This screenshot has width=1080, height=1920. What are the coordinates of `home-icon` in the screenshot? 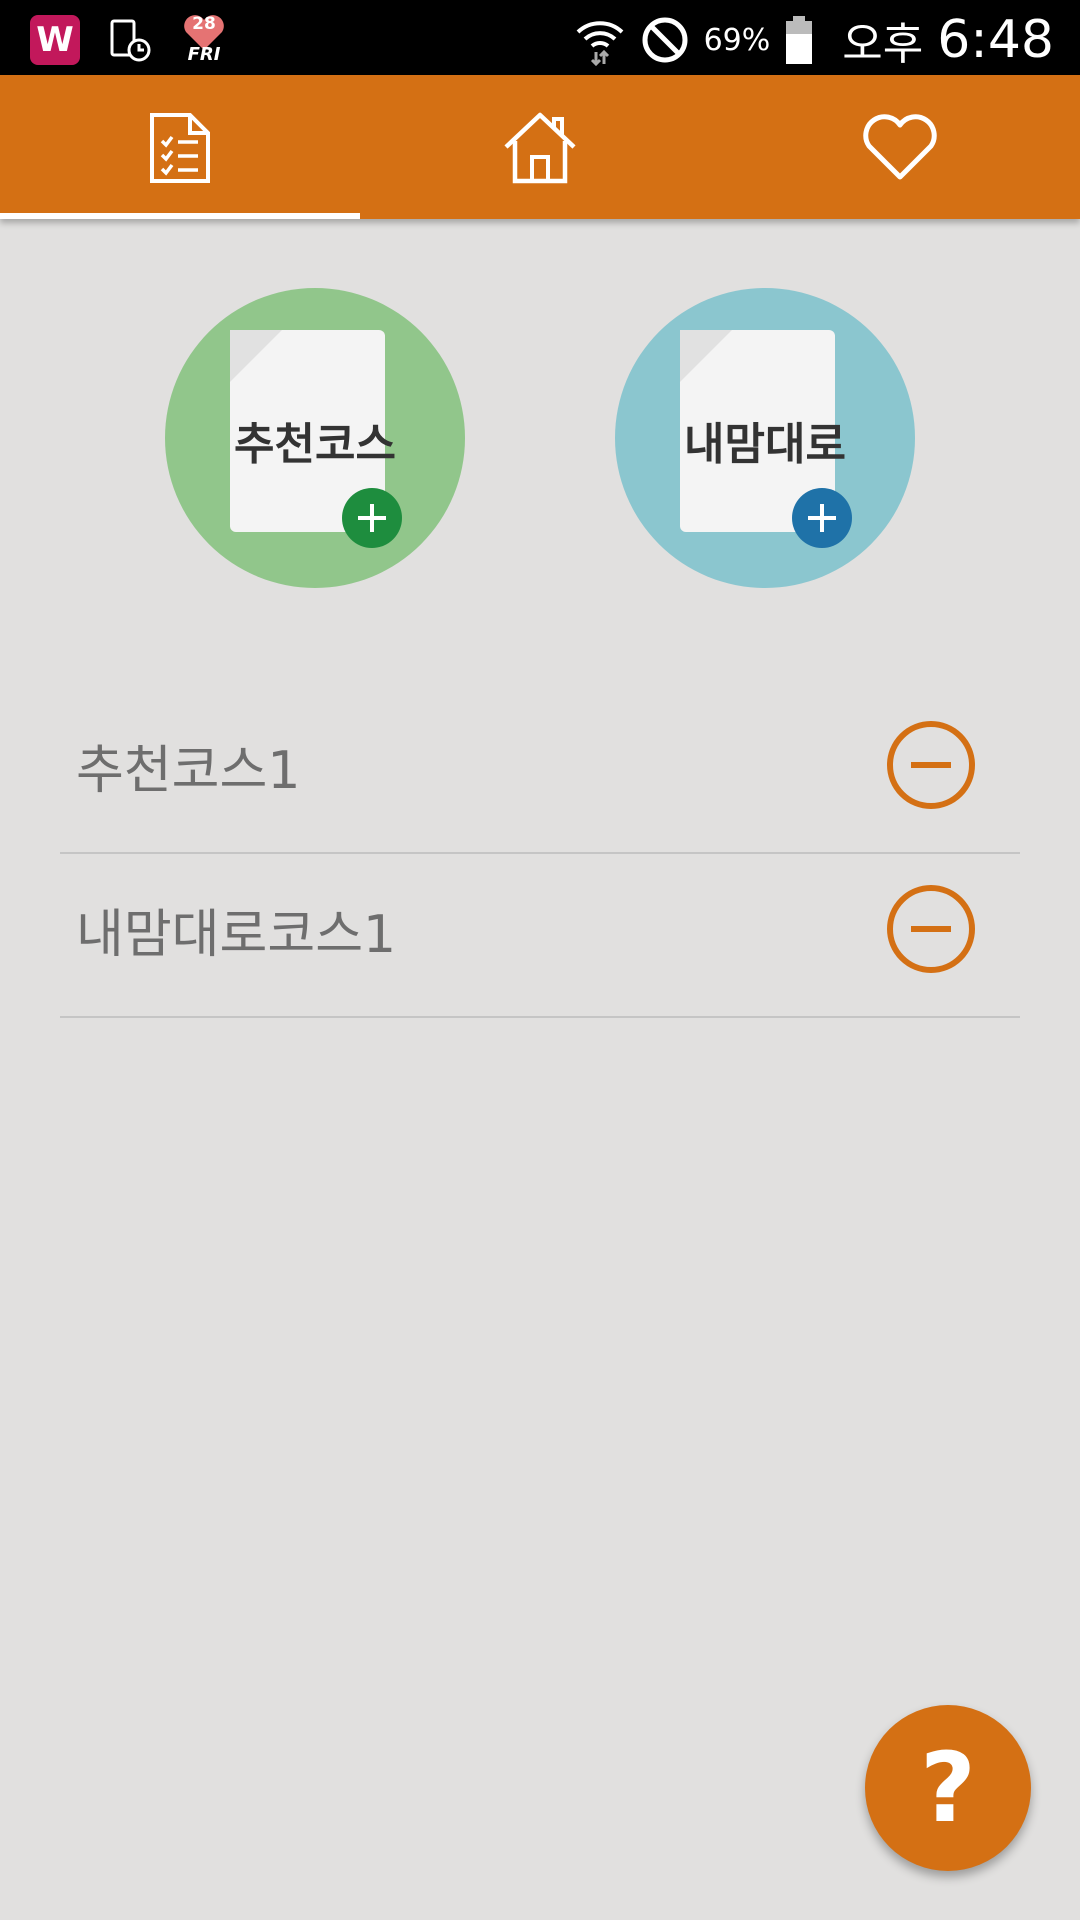 It's located at (540, 148).